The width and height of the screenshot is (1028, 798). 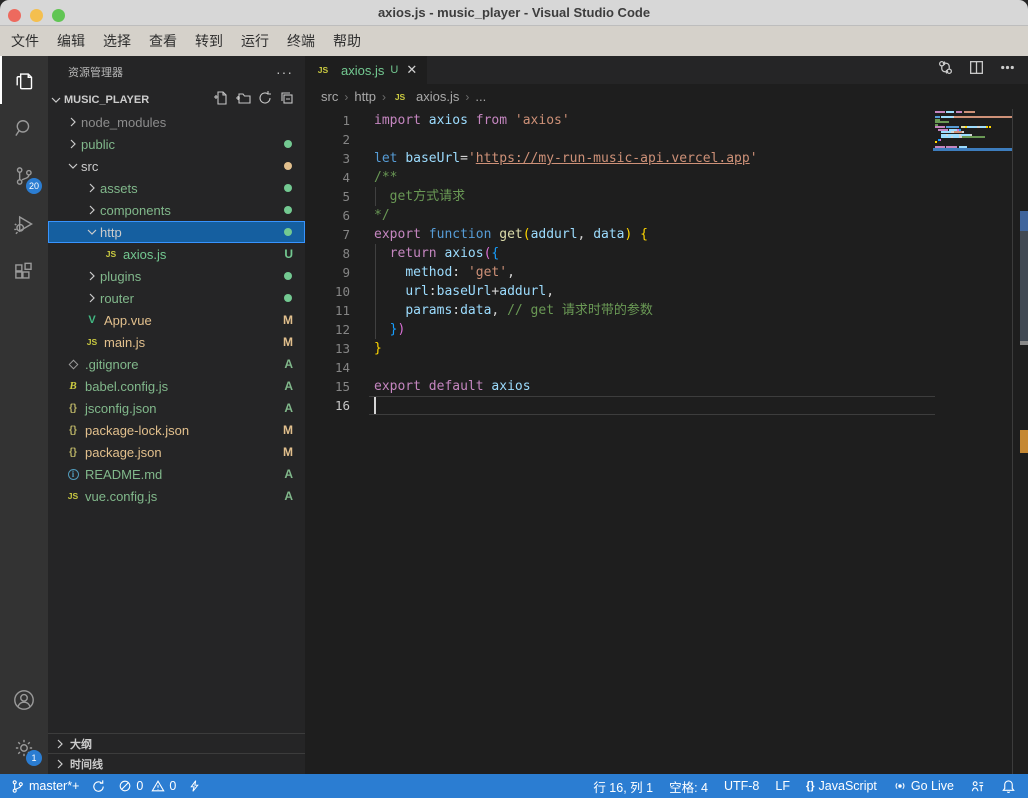 What do you see at coordinates (176, 408) in the screenshot?
I see `tree-item-jsconfig.json: {} jsconfig.json A` at bounding box center [176, 408].